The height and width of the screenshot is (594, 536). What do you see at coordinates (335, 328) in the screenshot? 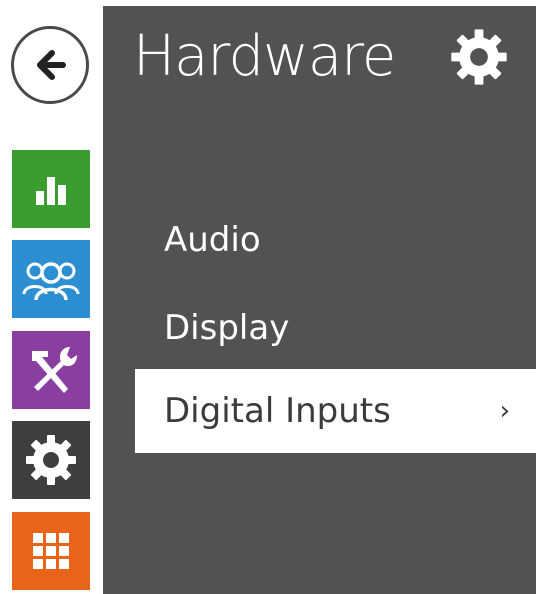
I see `menu-item-display: Display` at bounding box center [335, 328].